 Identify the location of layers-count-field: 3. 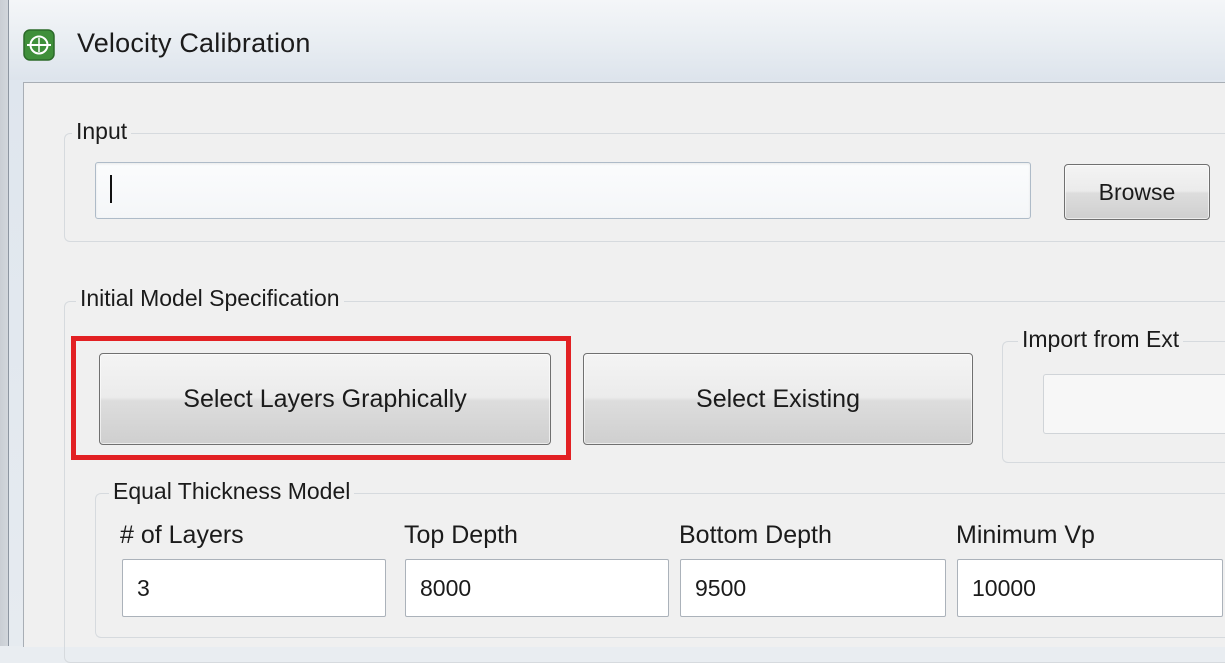
(254, 588).